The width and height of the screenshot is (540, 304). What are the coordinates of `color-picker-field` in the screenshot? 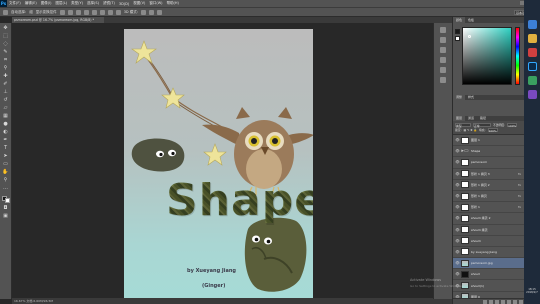 It's located at (487, 56).